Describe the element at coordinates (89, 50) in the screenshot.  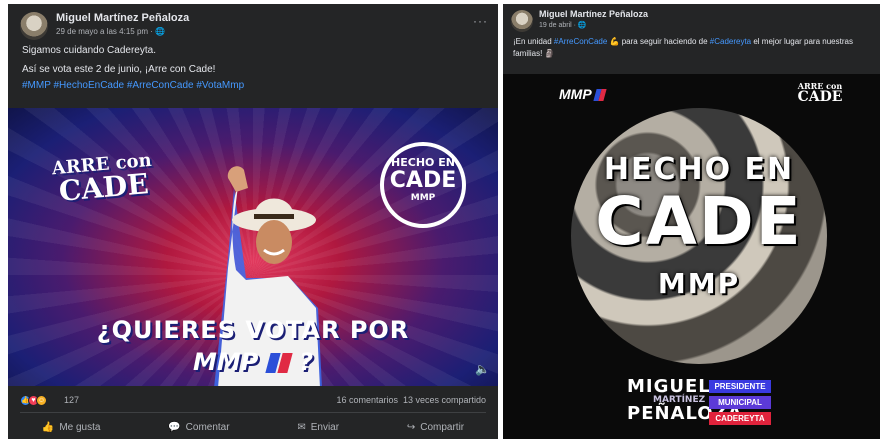
I see `post-text-line: Sigamos cuidando Cadereyta.` at that location.